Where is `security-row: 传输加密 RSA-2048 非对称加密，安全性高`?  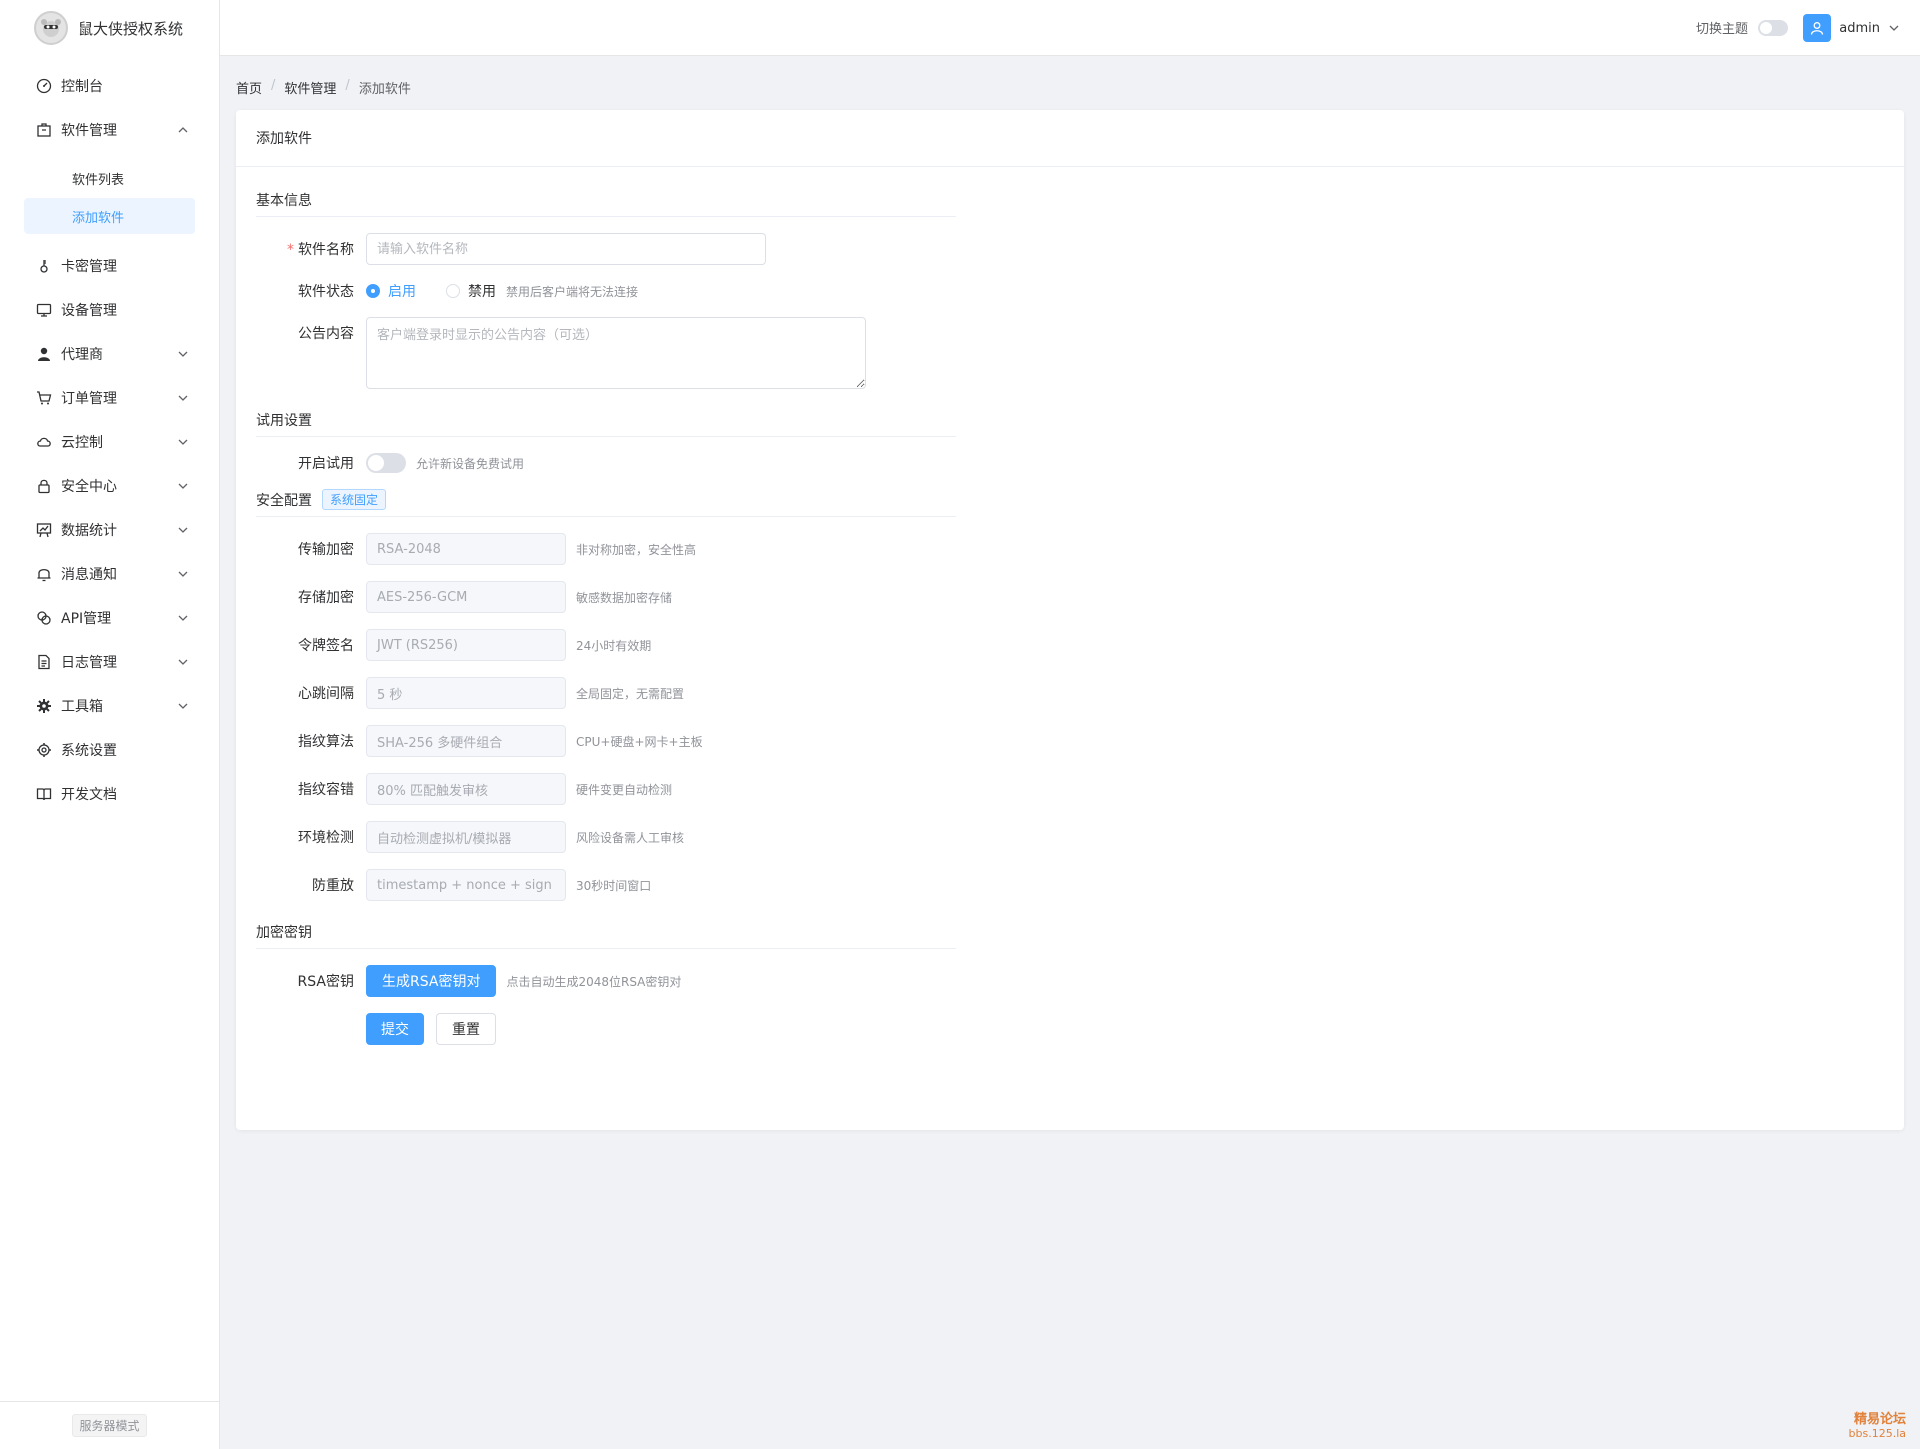 security-row: 传输加密 RSA-2048 非对称加密，安全性高 is located at coordinates (1070, 549).